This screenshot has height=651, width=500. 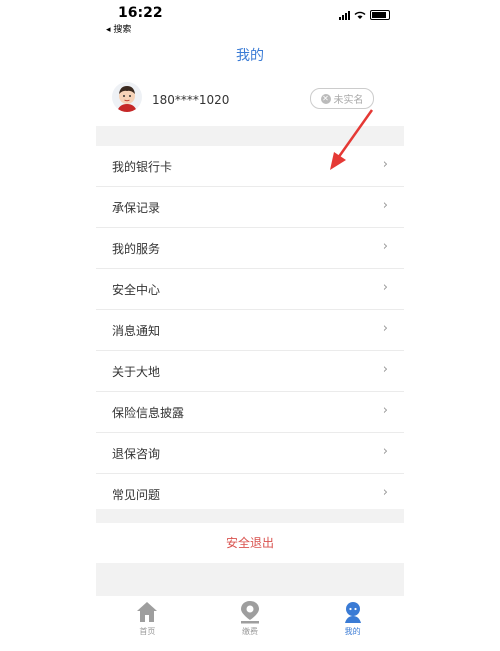 I want to click on menu-item-label: 我的银行卡, so click(x=142, y=167).